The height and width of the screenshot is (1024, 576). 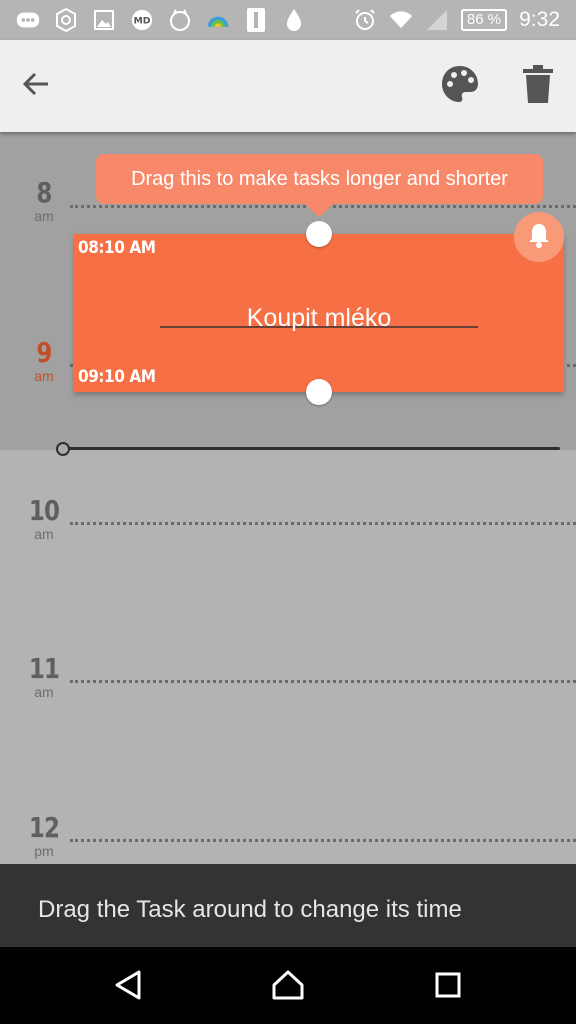 I want to click on nav-back-icon, so click(x=128, y=987).